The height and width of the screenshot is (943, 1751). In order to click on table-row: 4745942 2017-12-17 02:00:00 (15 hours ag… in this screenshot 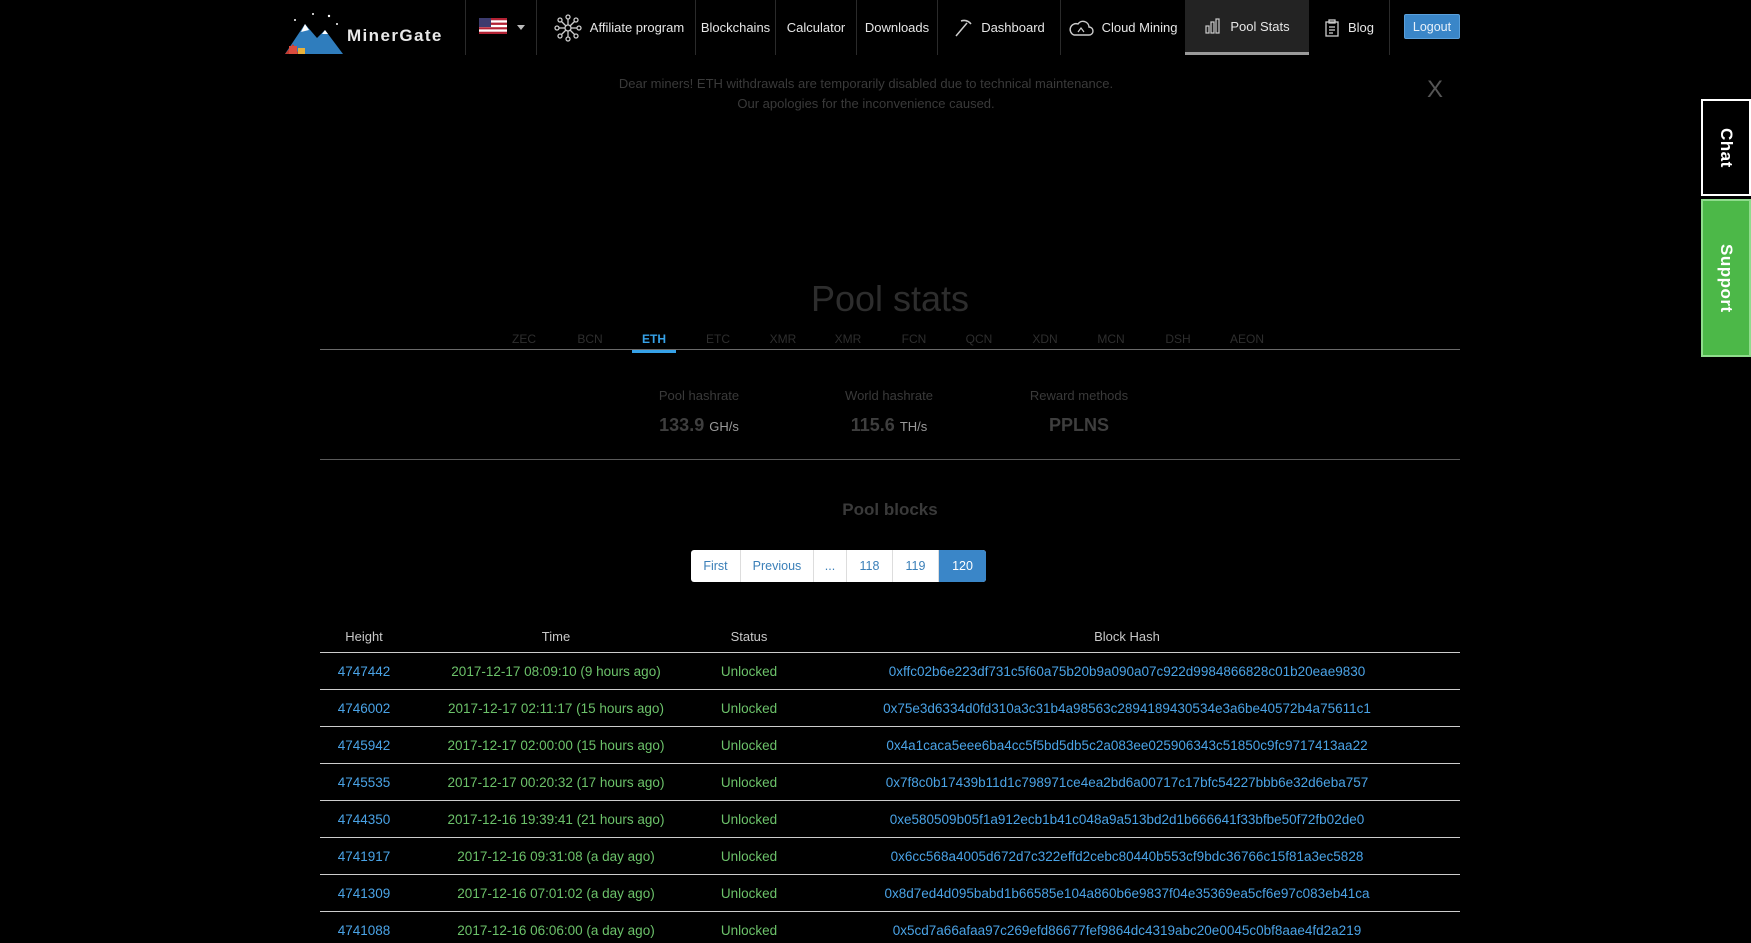, I will do `click(890, 745)`.